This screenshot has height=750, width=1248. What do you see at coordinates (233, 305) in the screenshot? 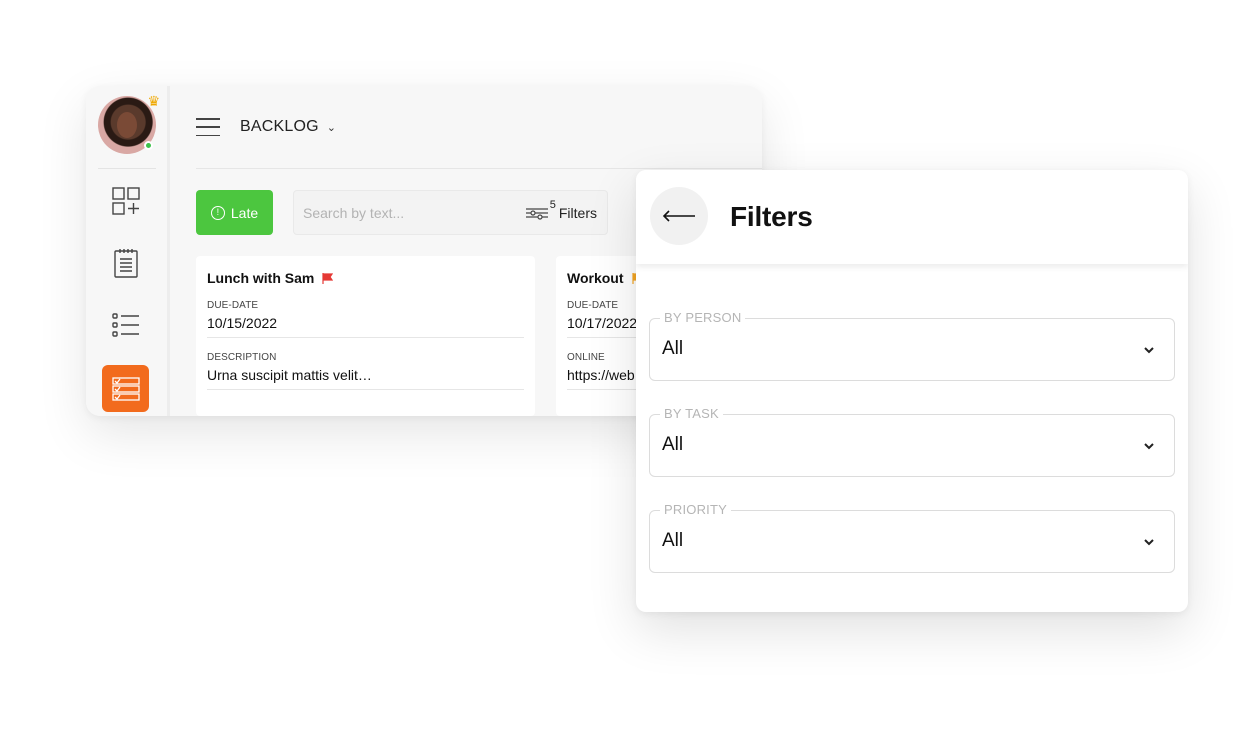
I see `field-label: DUE-DATE` at bounding box center [233, 305].